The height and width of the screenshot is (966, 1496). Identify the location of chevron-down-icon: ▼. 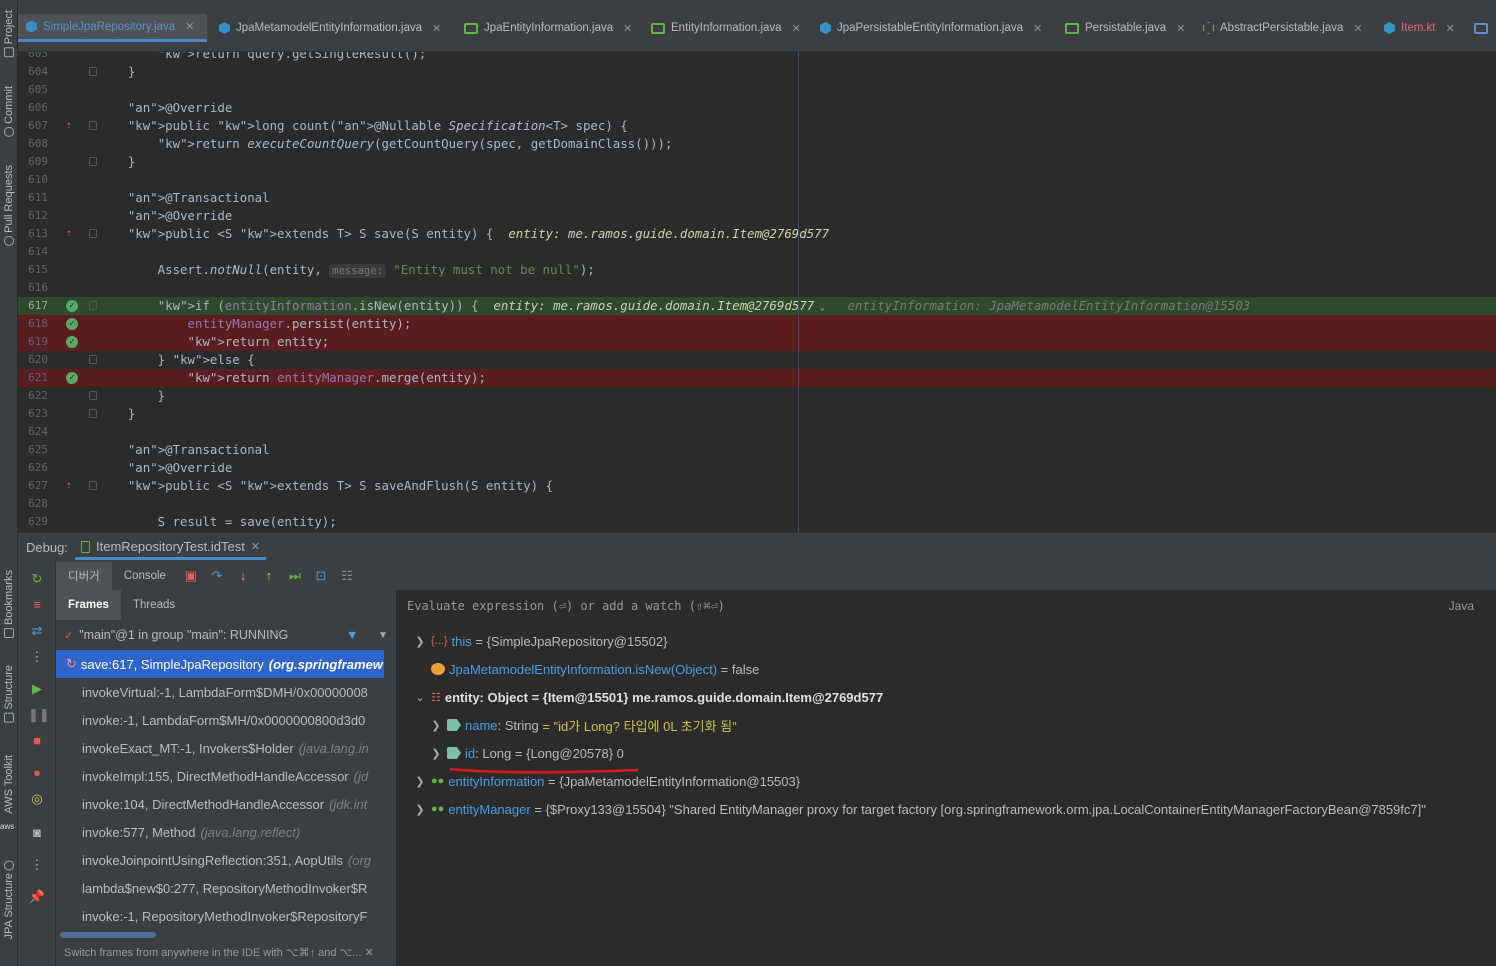
(383, 635).